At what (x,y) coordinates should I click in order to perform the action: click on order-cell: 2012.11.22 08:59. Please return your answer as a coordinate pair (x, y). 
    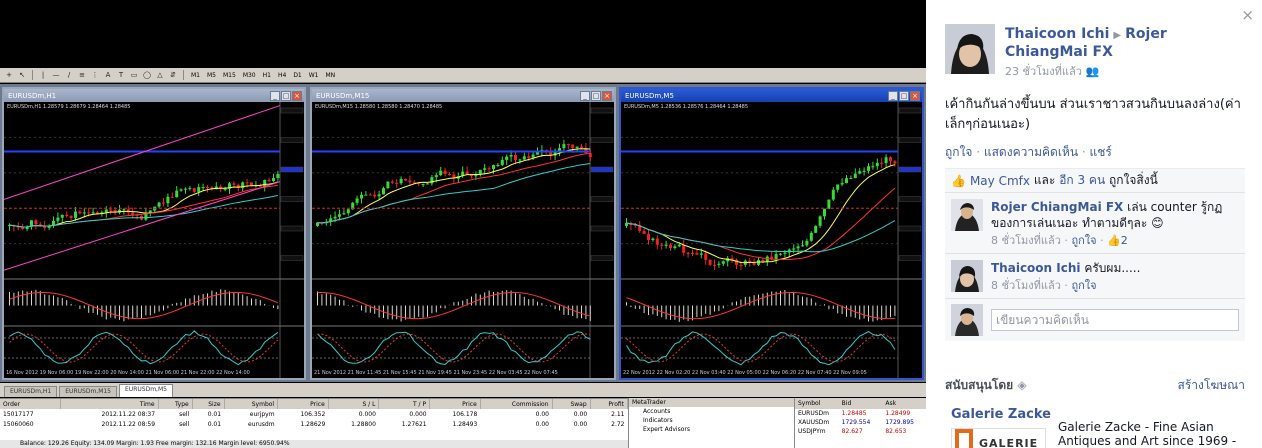
    Looking at the image, I should click on (128, 424).